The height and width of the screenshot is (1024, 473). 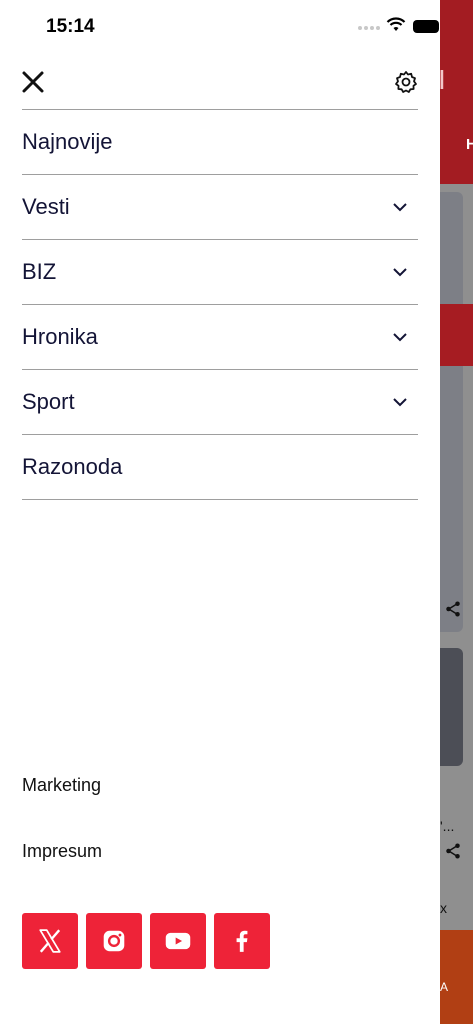 I want to click on menu-item-biz: BIZ, so click(x=220, y=271).